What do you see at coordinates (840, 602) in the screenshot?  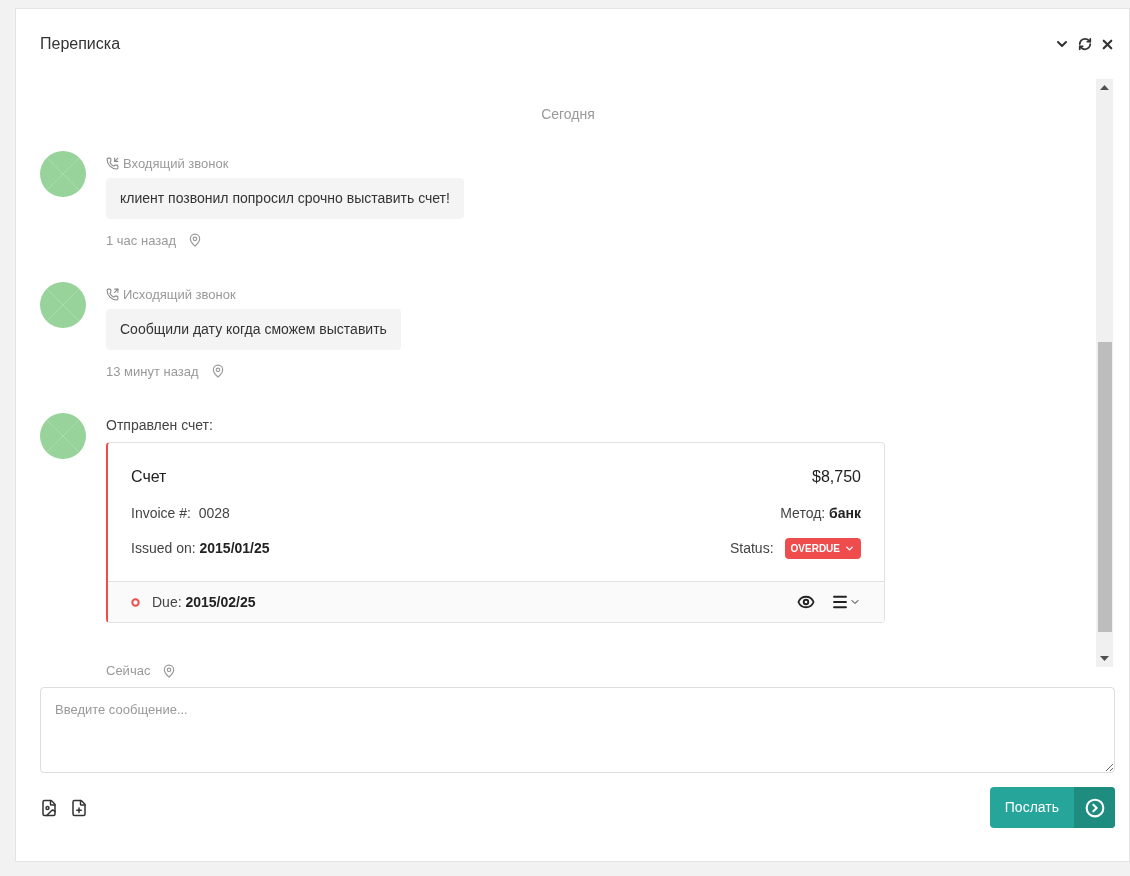 I see `menu-icon` at bounding box center [840, 602].